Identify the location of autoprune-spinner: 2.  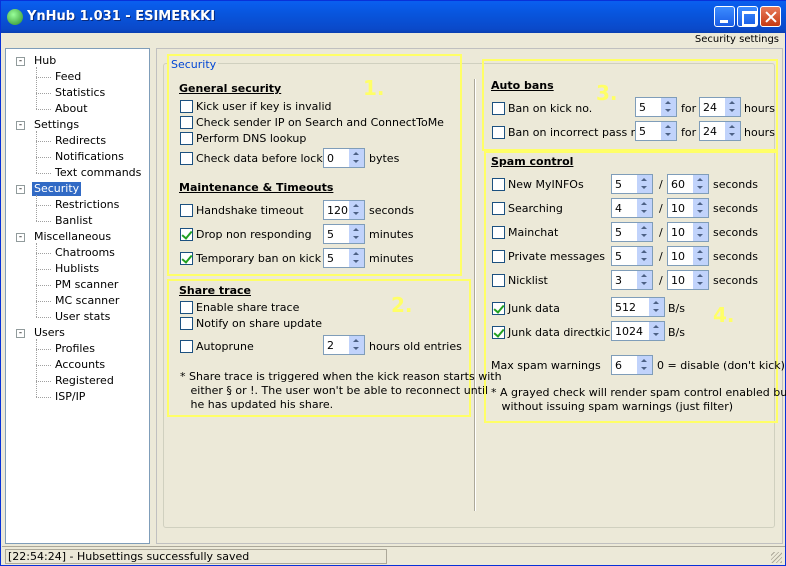
(344, 345).